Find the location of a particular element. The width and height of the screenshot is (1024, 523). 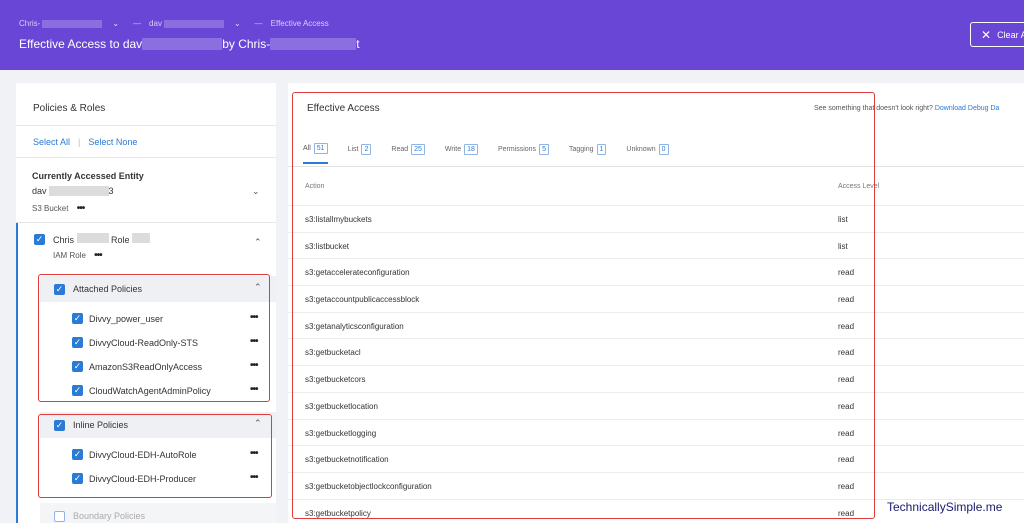

breadcrumb: Chris- ⌄ — dav ⌄ — Effective Access is located at coordinates (174, 23).